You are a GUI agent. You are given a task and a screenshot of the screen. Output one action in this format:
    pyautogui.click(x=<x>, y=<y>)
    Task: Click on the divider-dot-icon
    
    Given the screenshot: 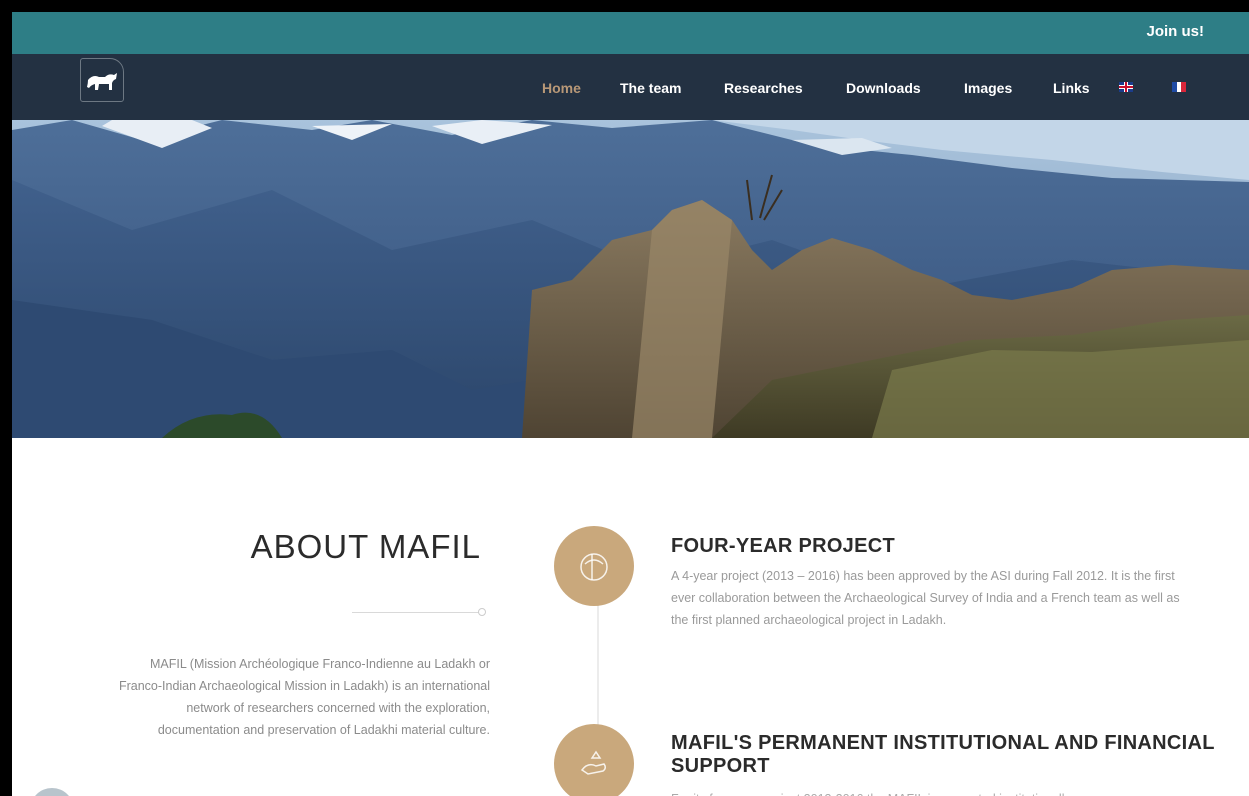 What is the action you would take?
    pyautogui.click(x=482, y=612)
    